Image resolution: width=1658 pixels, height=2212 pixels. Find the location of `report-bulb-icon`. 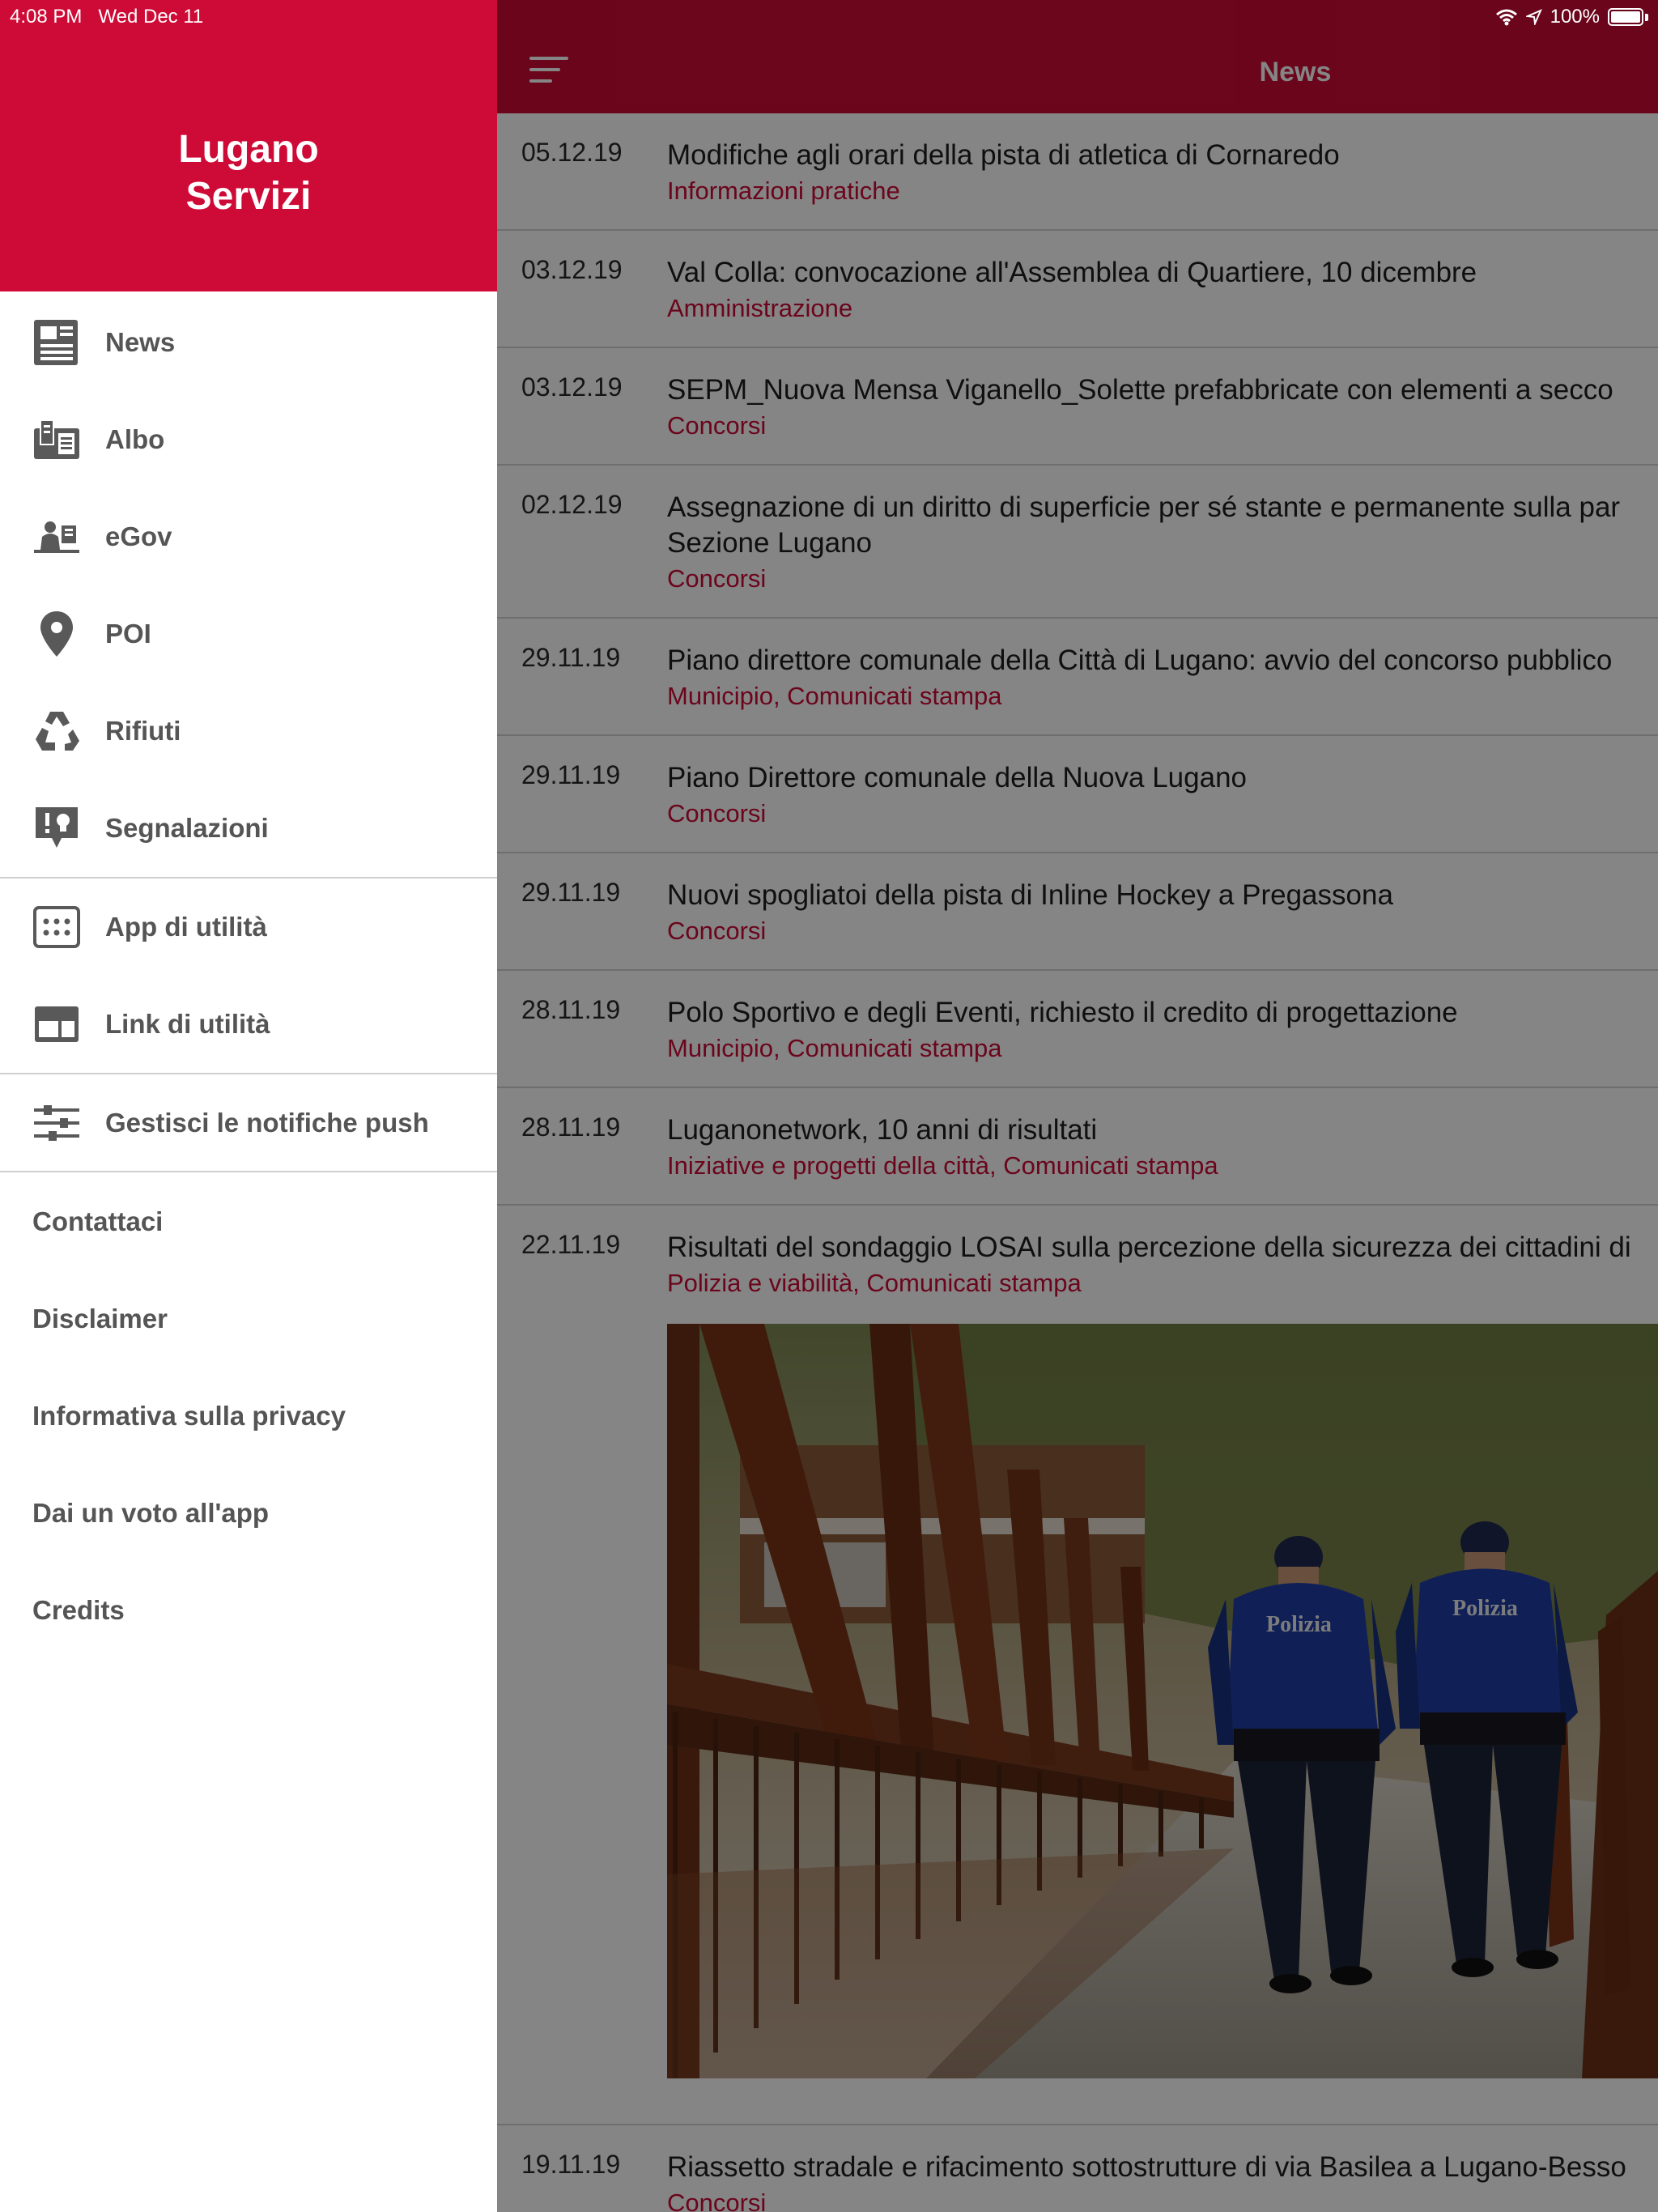

report-bulb-icon is located at coordinates (57, 828).